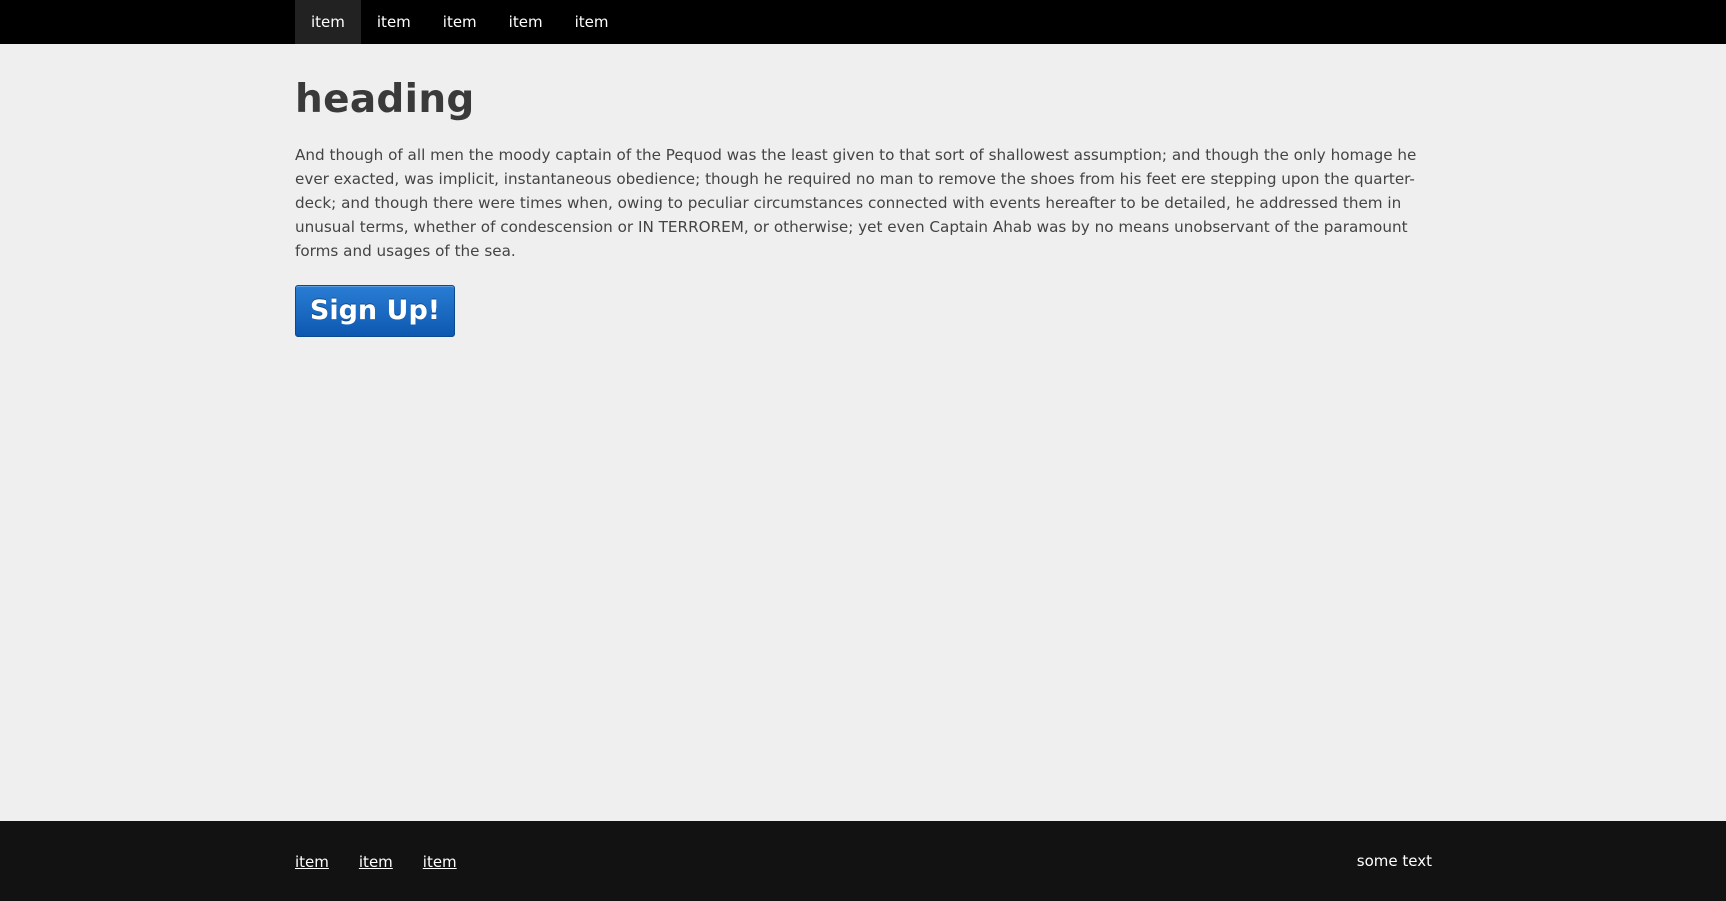  What do you see at coordinates (394, 22) in the screenshot?
I see `nav-item-2: item` at bounding box center [394, 22].